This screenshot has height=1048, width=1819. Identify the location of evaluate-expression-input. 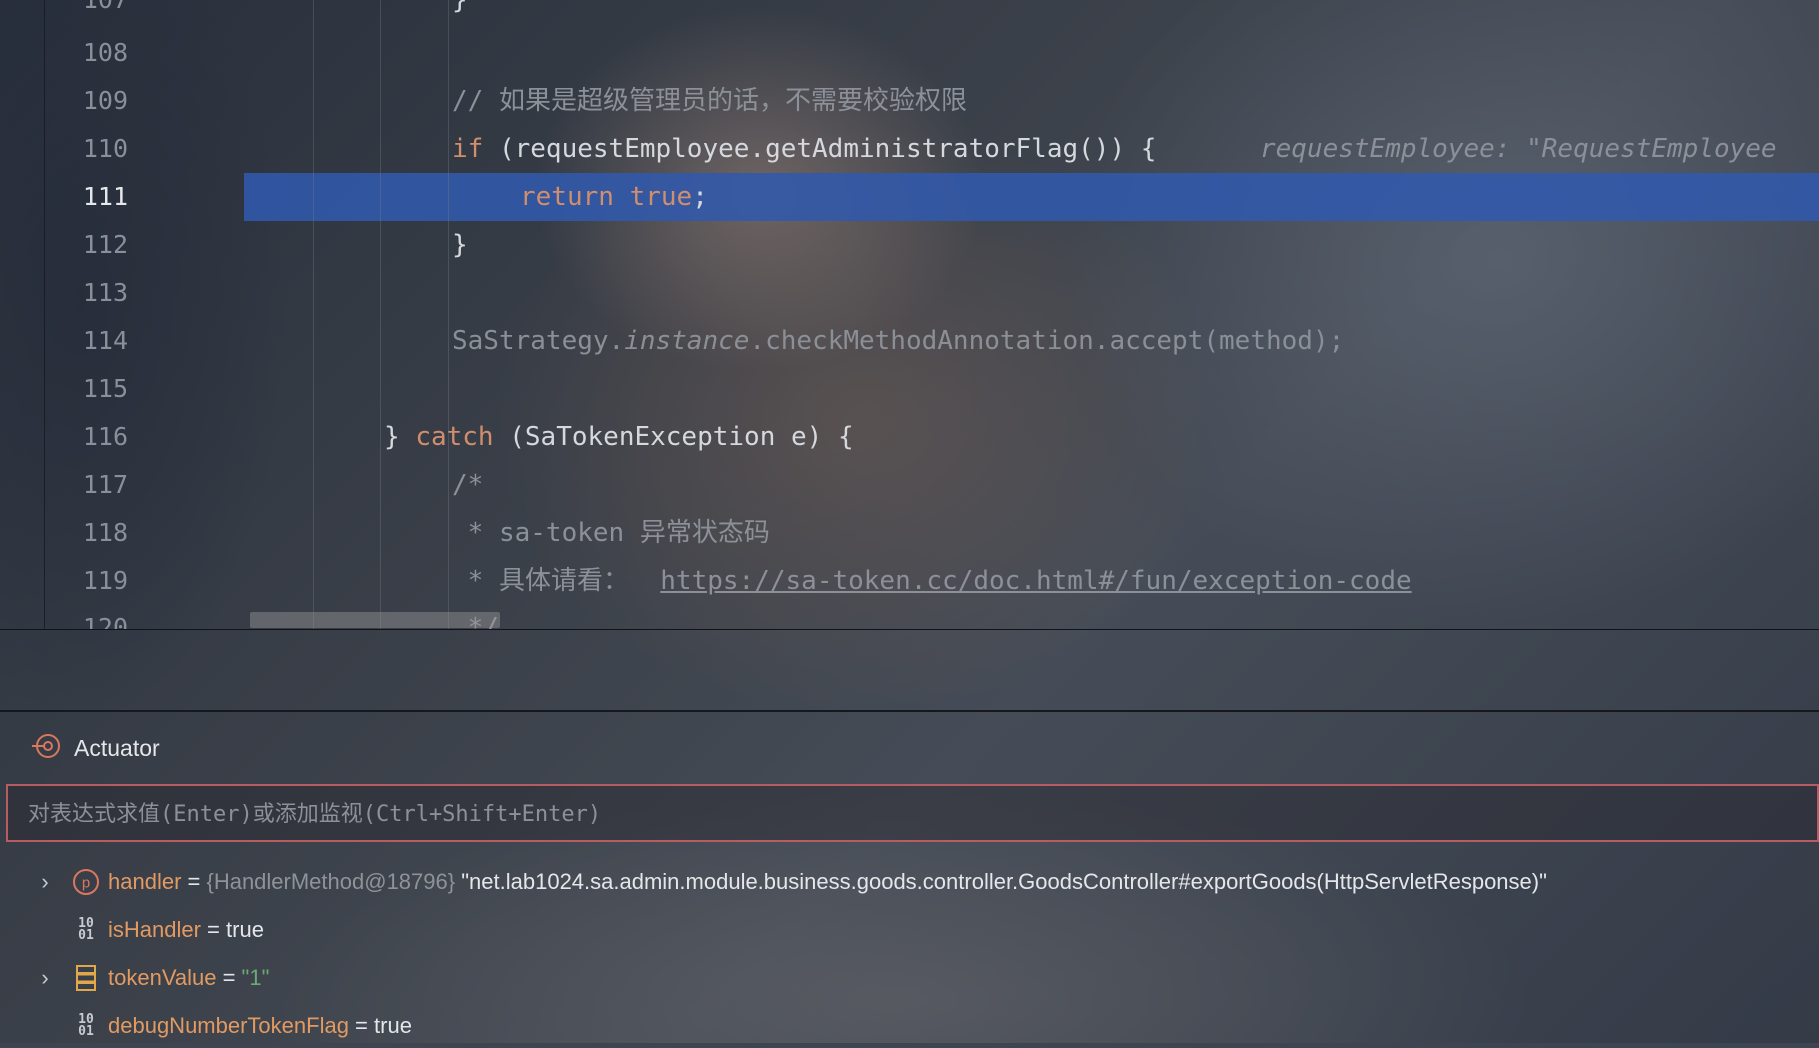
(878, 814).